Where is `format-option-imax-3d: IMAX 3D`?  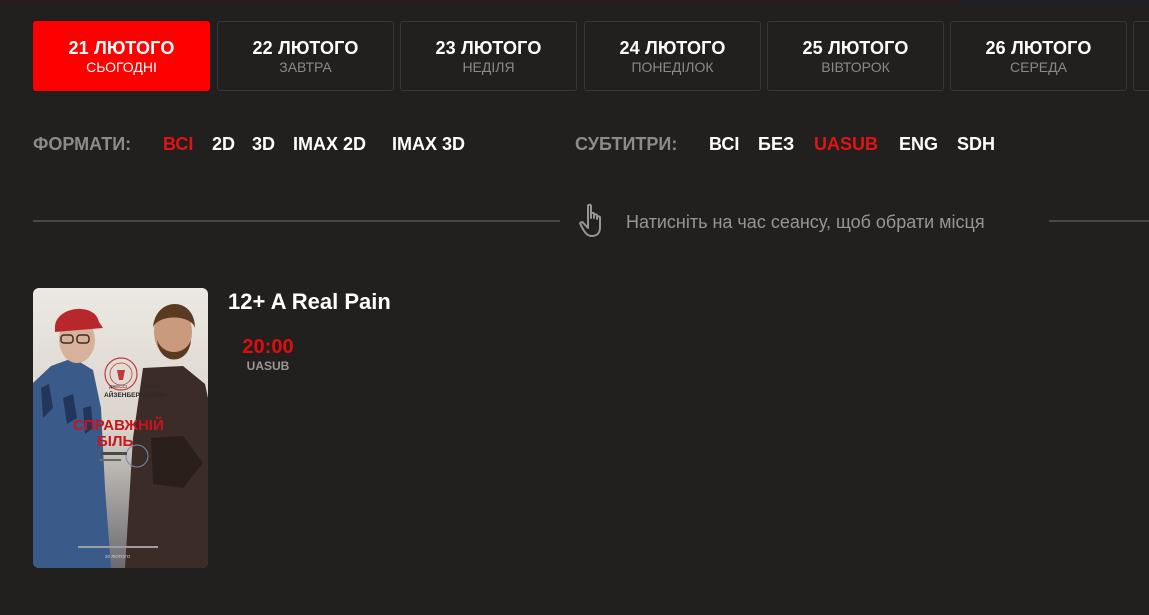
format-option-imax-3d: IMAX 3D is located at coordinates (428, 144).